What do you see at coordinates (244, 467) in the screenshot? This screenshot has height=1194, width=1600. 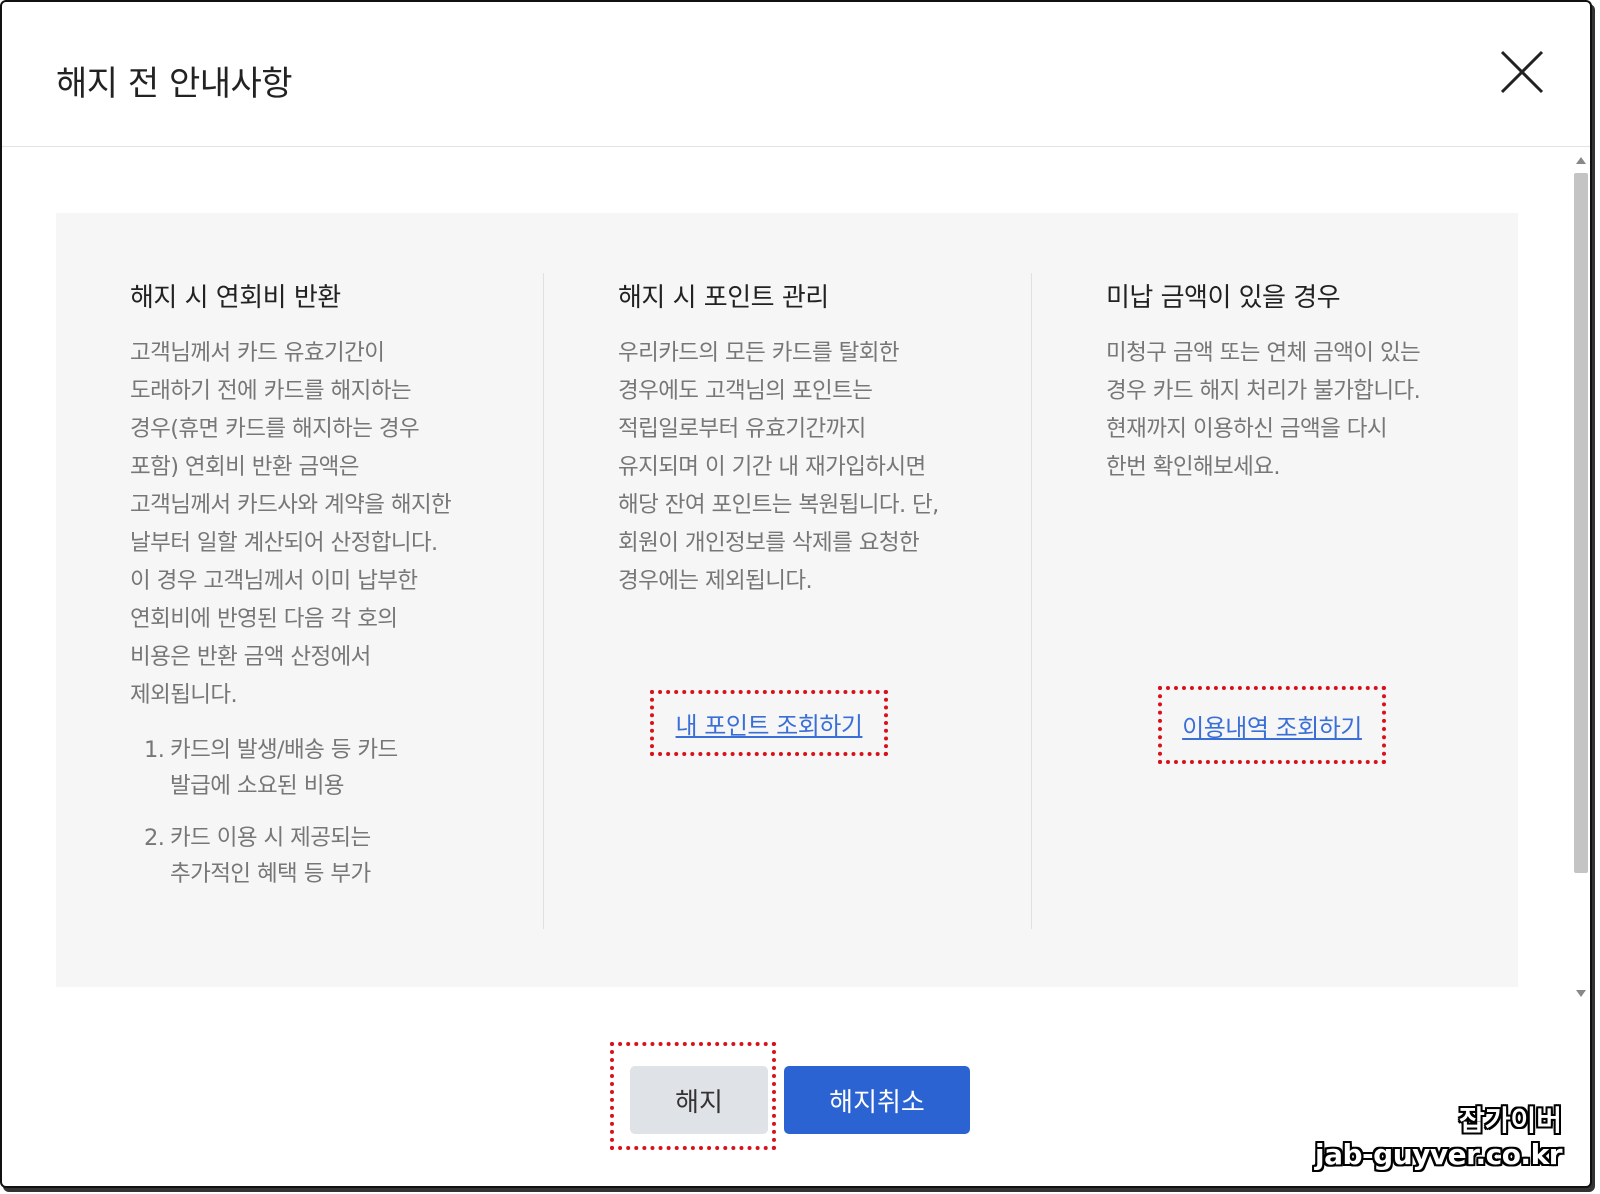 I see `body-line: 포함) 연회비 반환 금액은` at bounding box center [244, 467].